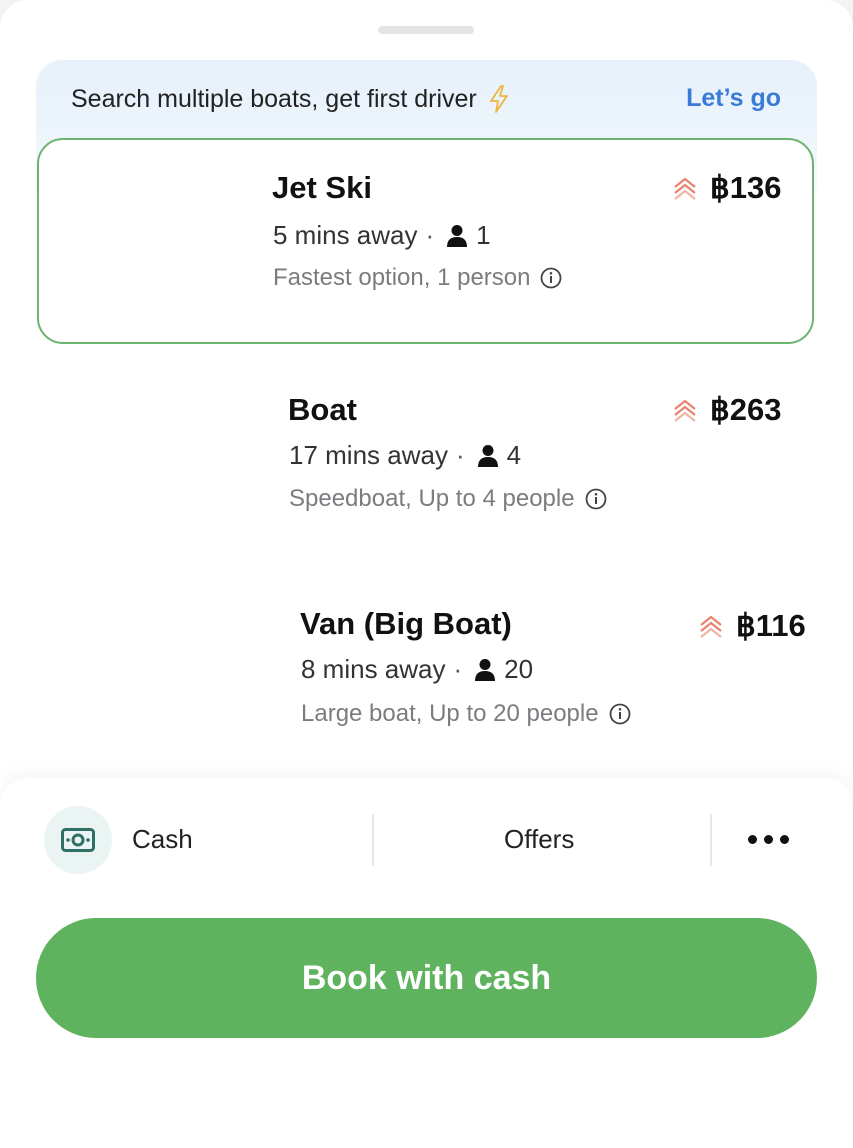 The width and height of the screenshot is (853, 1148). Describe the element at coordinates (432, 498) in the screenshot. I see `option-description: Speedboat, Up to 4 people` at that location.